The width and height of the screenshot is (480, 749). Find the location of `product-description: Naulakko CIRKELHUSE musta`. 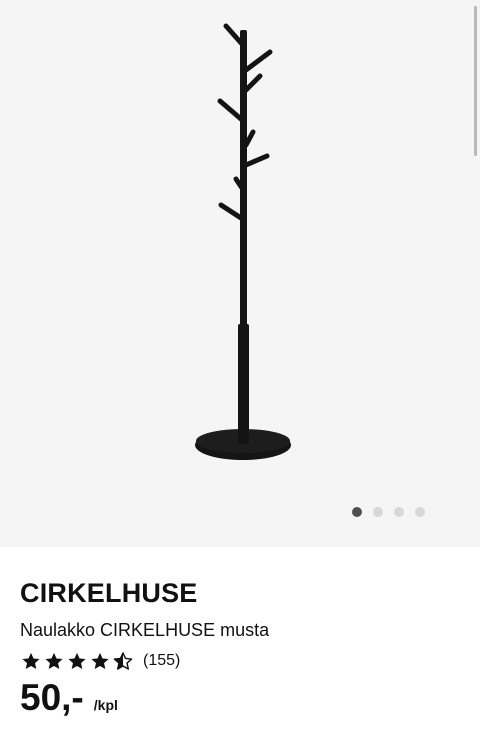

product-description: Naulakko CIRKELHUSE musta is located at coordinates (145, 630).